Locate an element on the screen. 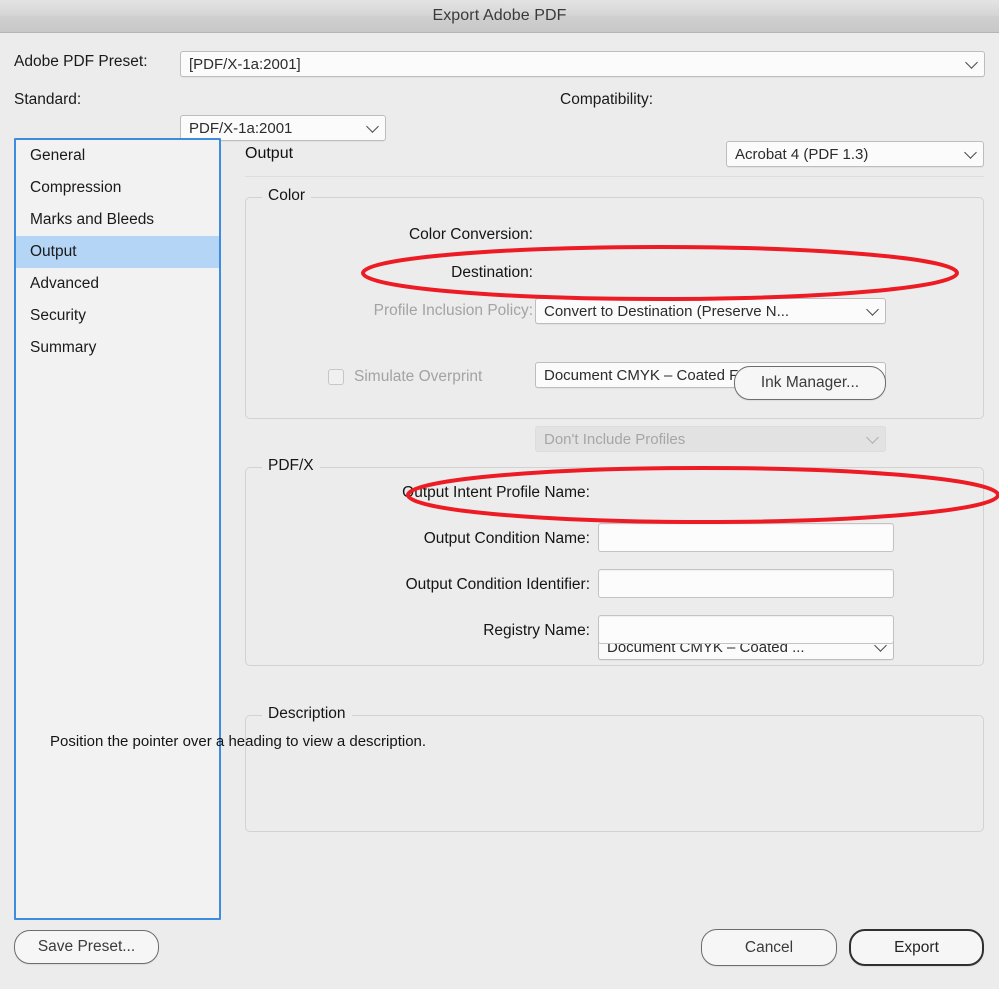 This screenshot has width=999, height=989. sidebar-item-marks-and-bleeds: Marks and Bleeds is located at coordinates (117, 220).